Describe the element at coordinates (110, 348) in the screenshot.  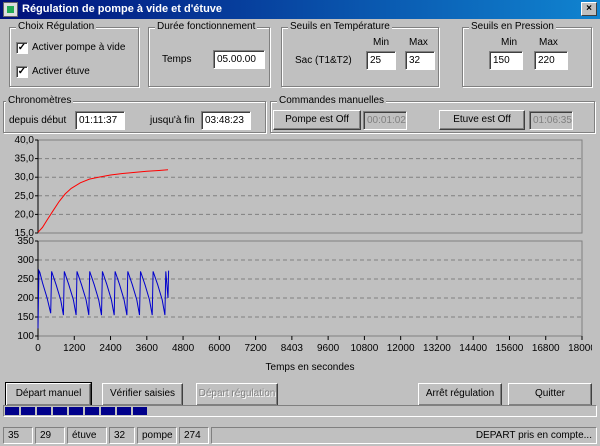
I see `x-tick-label: 2400` at that location.